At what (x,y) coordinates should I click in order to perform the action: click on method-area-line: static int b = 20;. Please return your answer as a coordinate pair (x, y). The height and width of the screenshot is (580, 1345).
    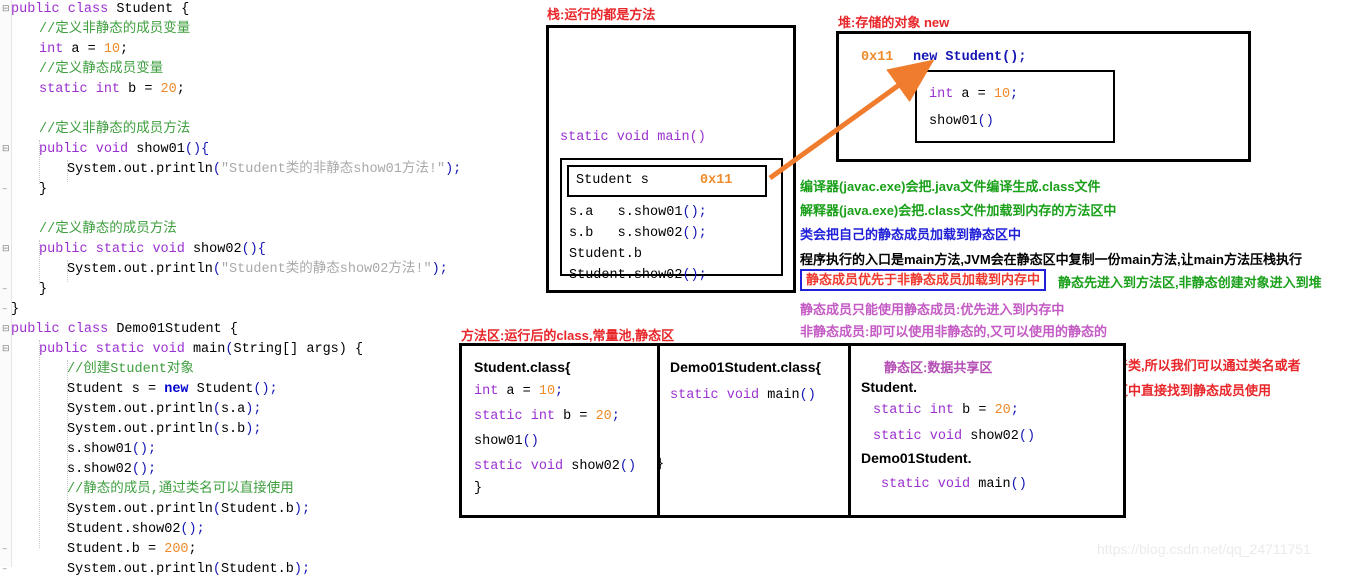
    Looking at the image, I should click on (547, 416).